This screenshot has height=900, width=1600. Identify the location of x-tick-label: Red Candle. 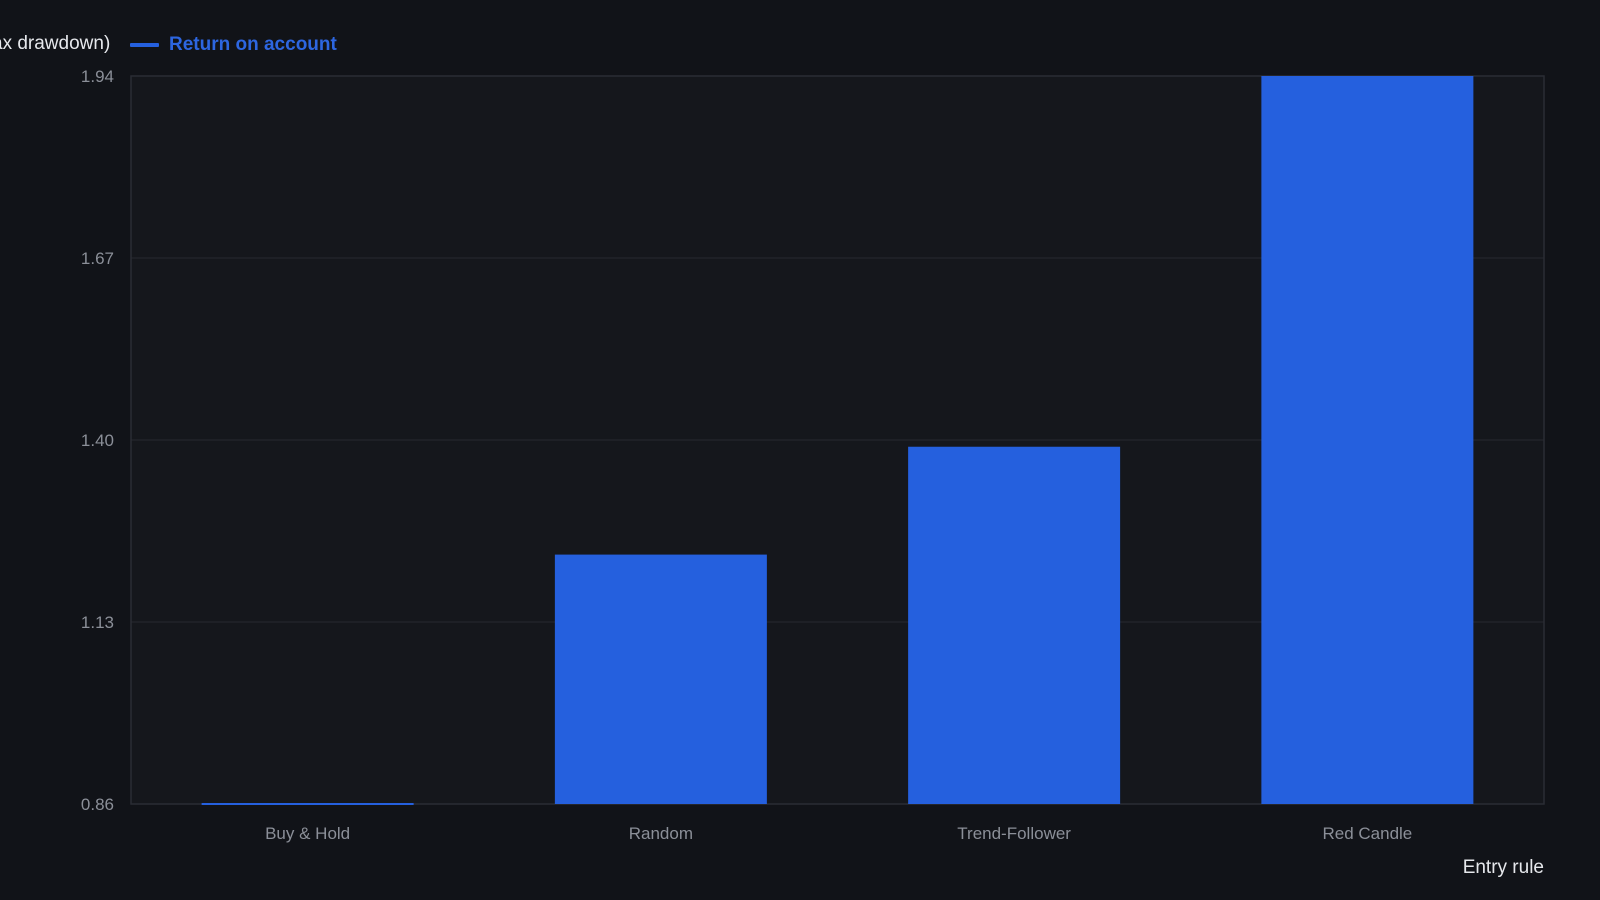
(1367, 833).